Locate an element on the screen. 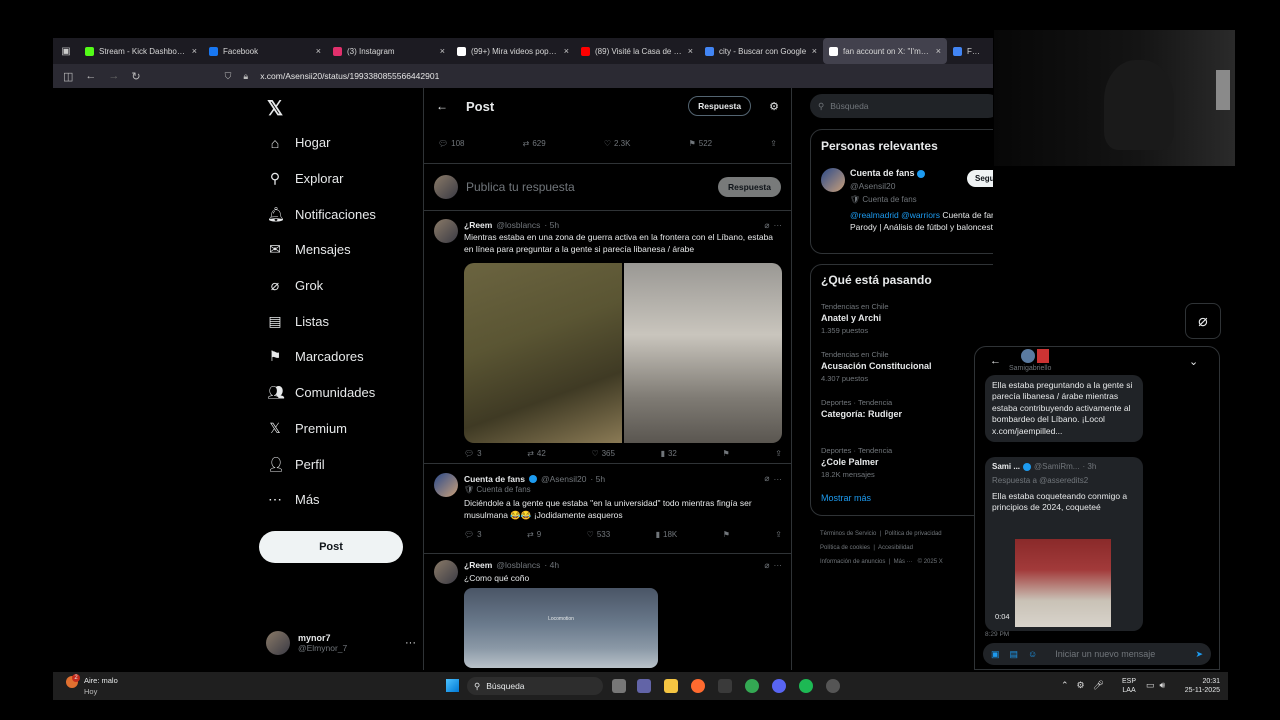  photo-soldiers is located at coordinates (543, 353).